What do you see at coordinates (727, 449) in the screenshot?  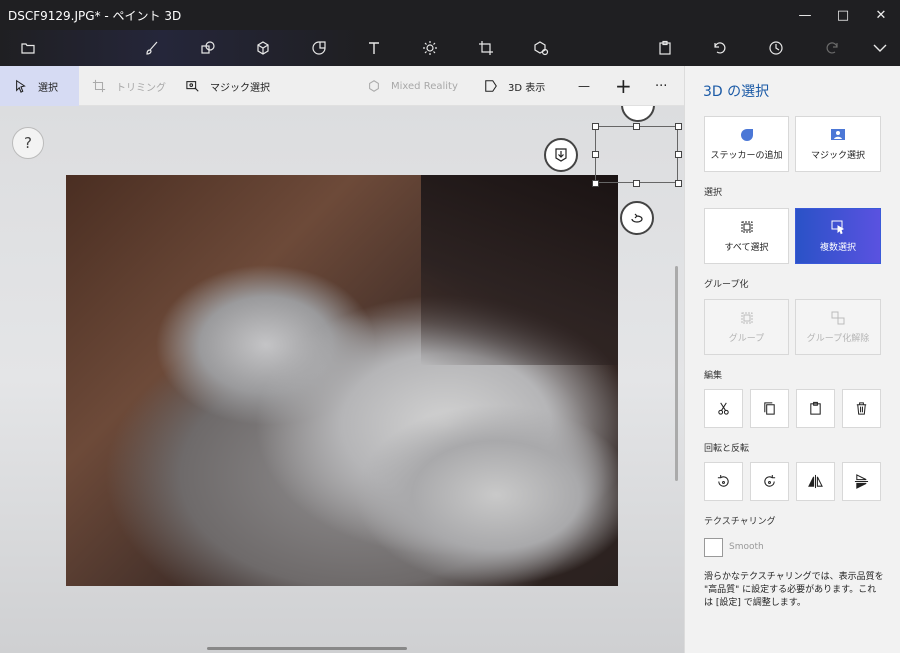 I see `rotate-section-label: 回転と反転` at bounding box center [727, 449].